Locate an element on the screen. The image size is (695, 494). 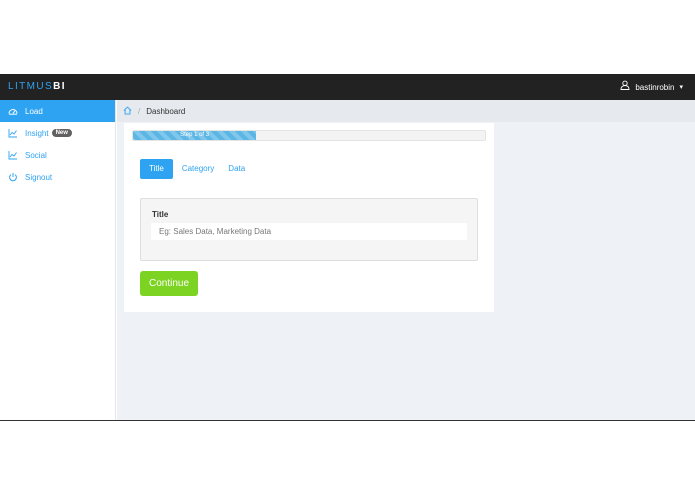
sidebar-item-insight: Insight New is located at coordinates (57, 133).